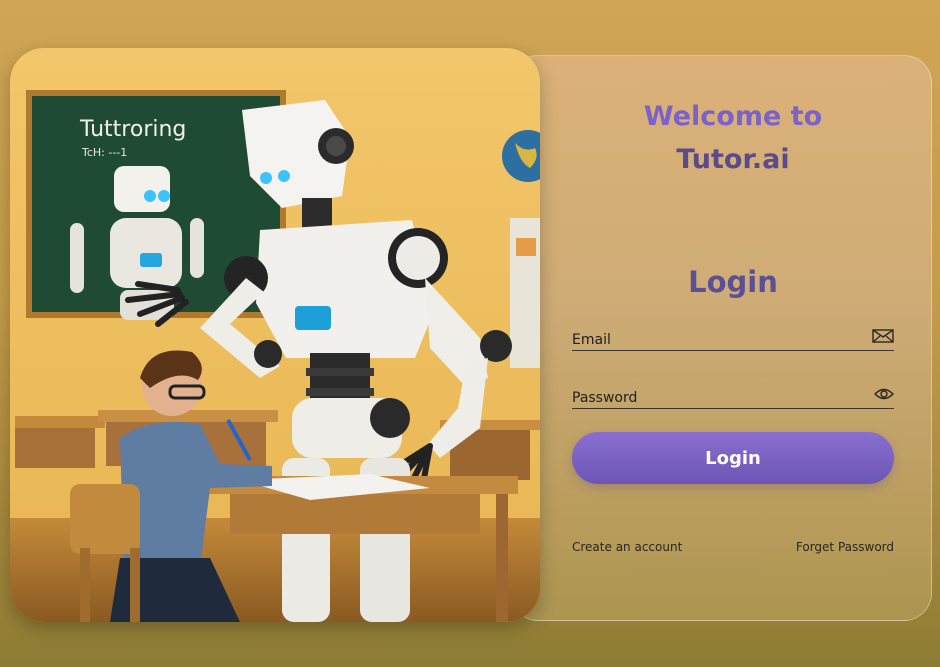 This screenshot has width=940, height=667. I want to click on password-field: Password, so click(733, 396).